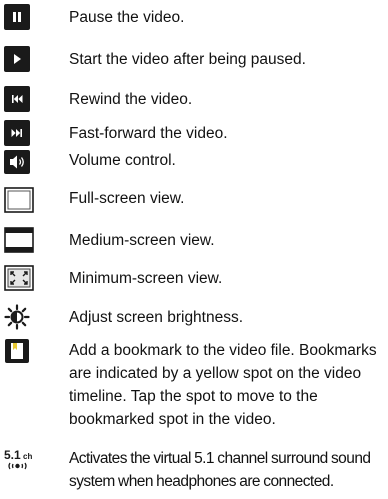 This screenshot has width=388, height=499. I want to click on rewind-icon, so click(19, 99).